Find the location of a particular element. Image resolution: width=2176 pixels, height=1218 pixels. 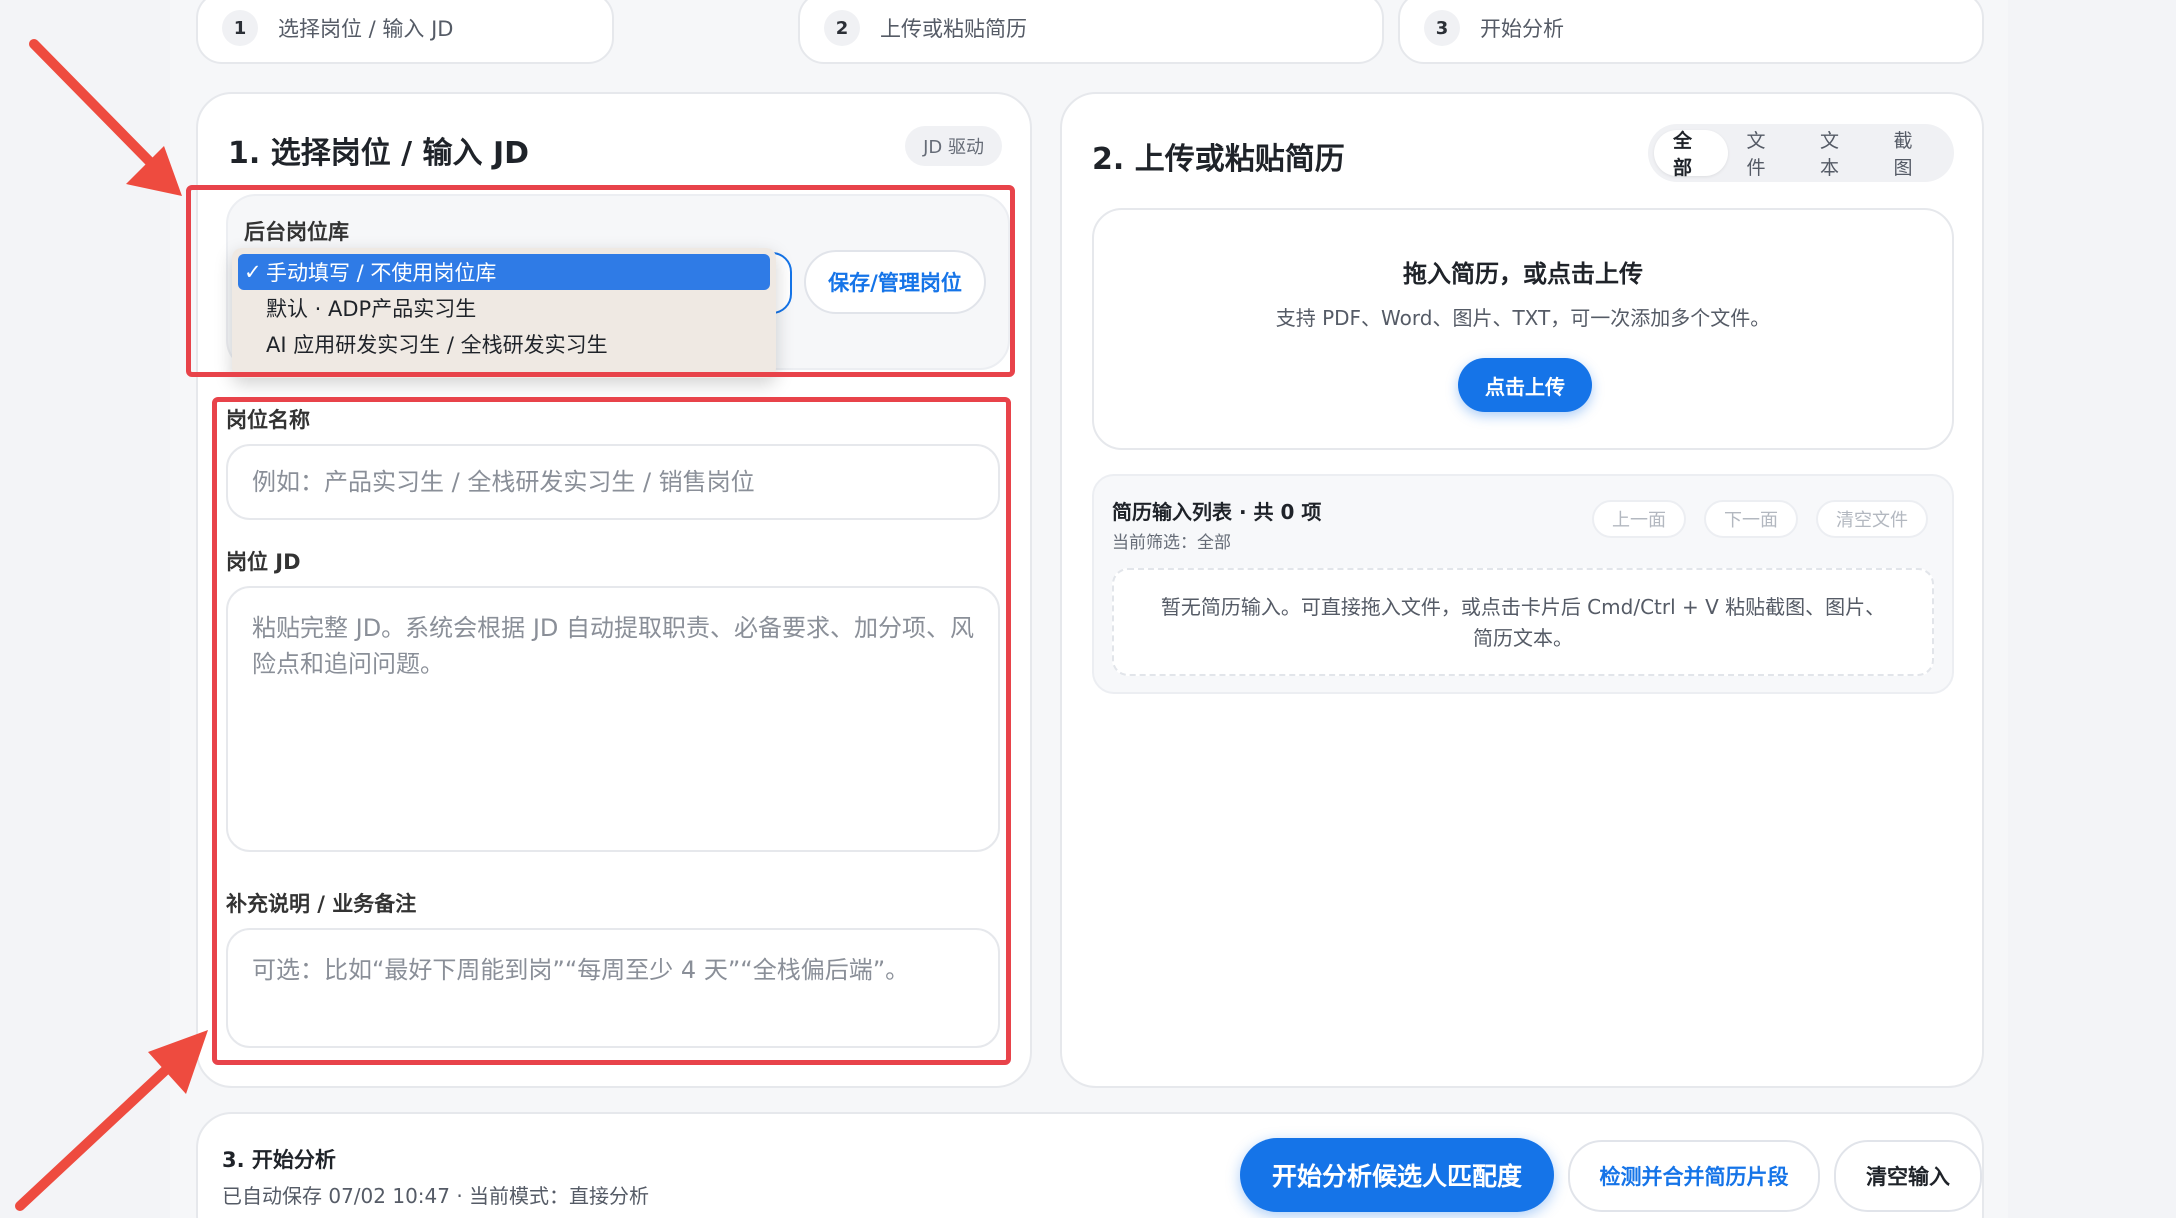

resume-list-actions: 上一面 下一面 清空文件 is located at coordinates (1751, 519).